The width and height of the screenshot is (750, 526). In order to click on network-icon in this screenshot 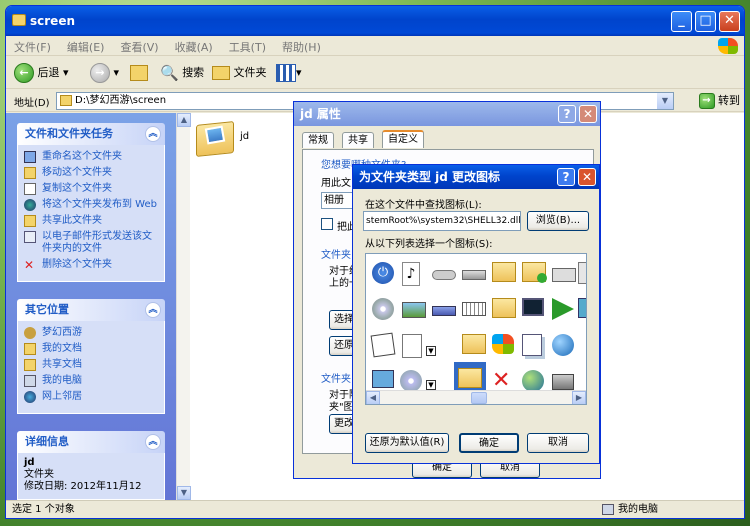, I will do `click(30, 397)`.